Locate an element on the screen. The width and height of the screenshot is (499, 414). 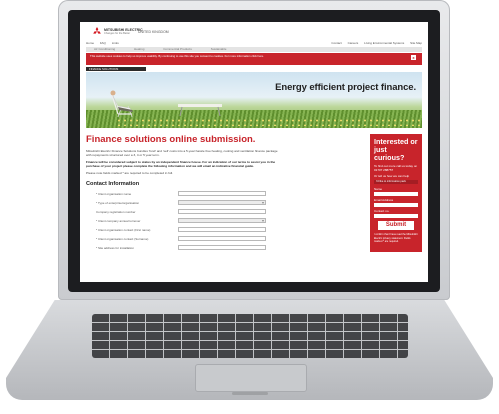
field-label: * Client organisation name is located at coordinates (114, 194).